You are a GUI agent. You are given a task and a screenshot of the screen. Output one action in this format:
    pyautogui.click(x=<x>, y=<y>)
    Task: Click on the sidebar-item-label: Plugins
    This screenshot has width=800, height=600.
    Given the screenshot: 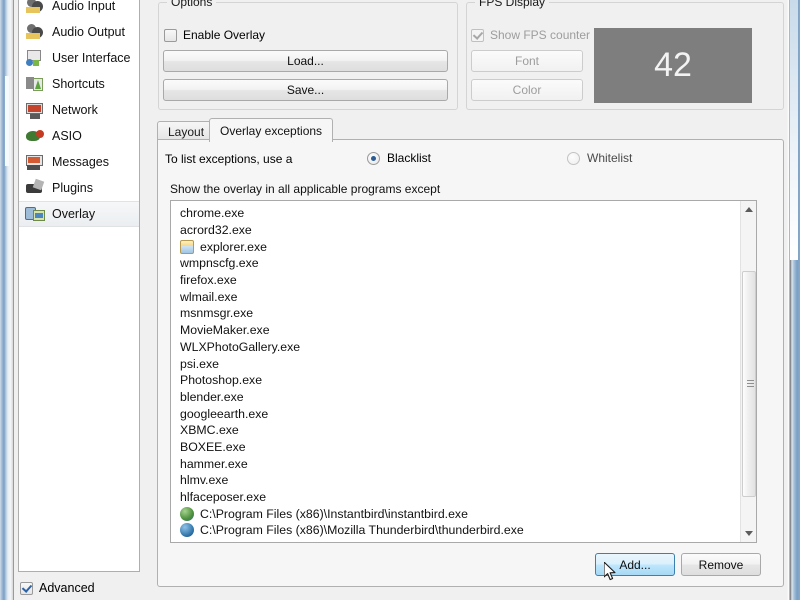 What is the action you would take?
    pyautogui.click(x=72, y=188)
    